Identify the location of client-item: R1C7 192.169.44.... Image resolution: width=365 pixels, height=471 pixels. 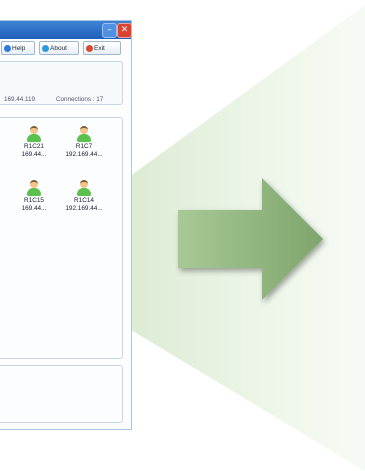
(84, 146).